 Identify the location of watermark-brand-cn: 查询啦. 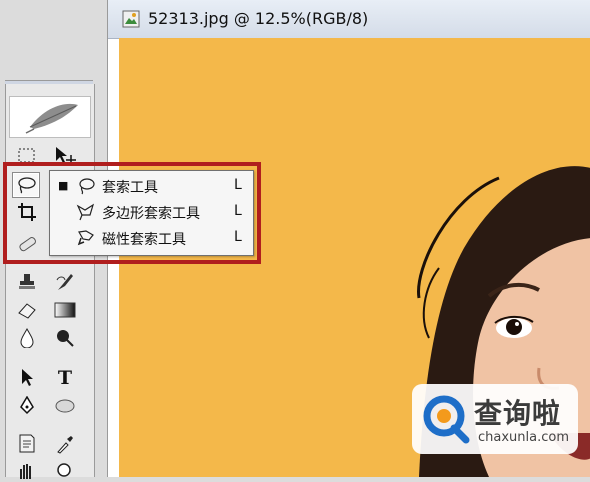
(518, 413).